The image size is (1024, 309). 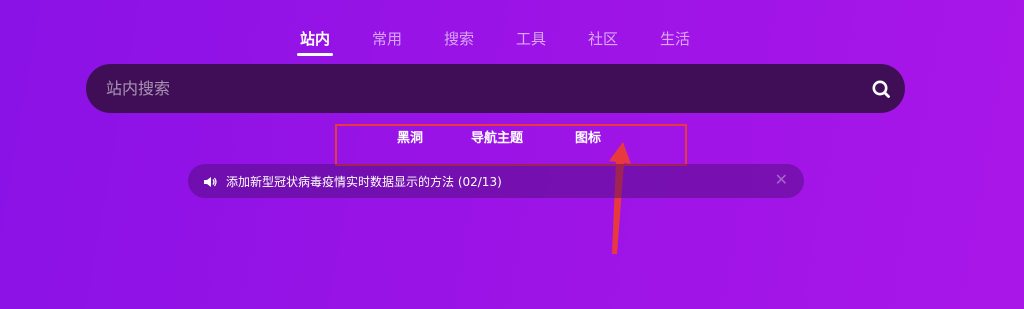 I want to click on category-tabs: 站内 常用 搜索 工具 社区 生活, so click(x=512, y=44).